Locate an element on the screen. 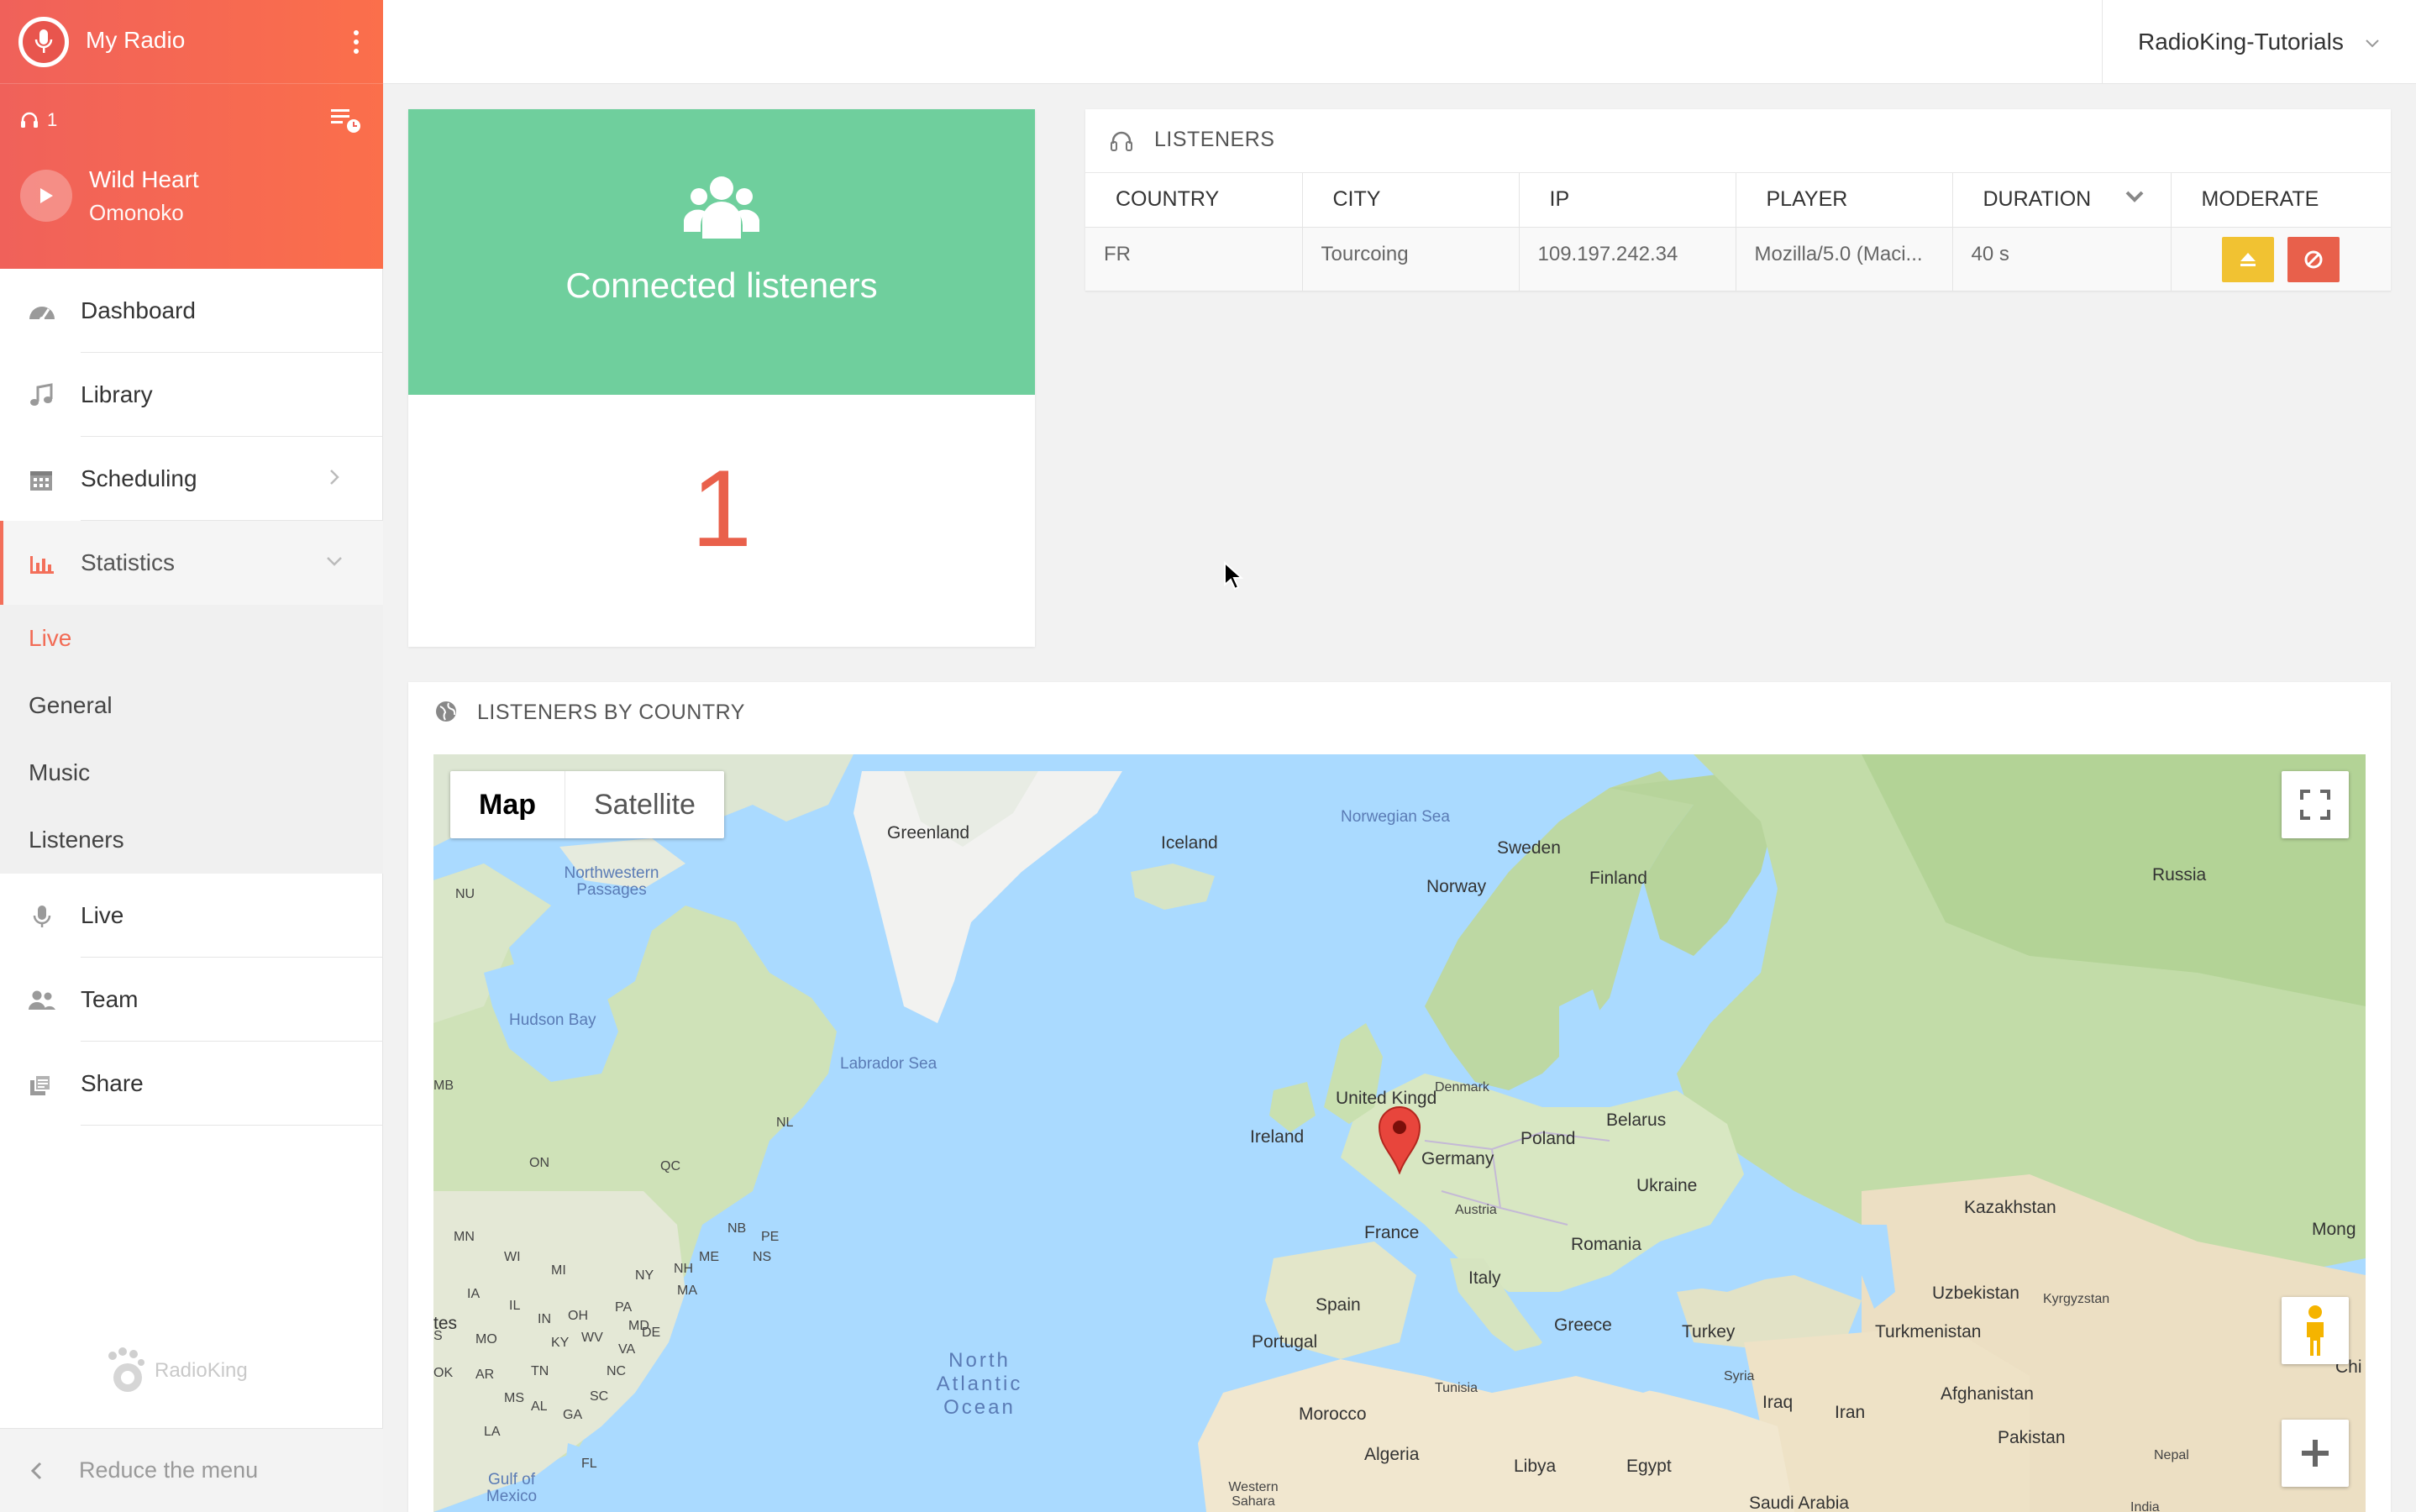  map-label: NS is located at coordinates (762, 1257).